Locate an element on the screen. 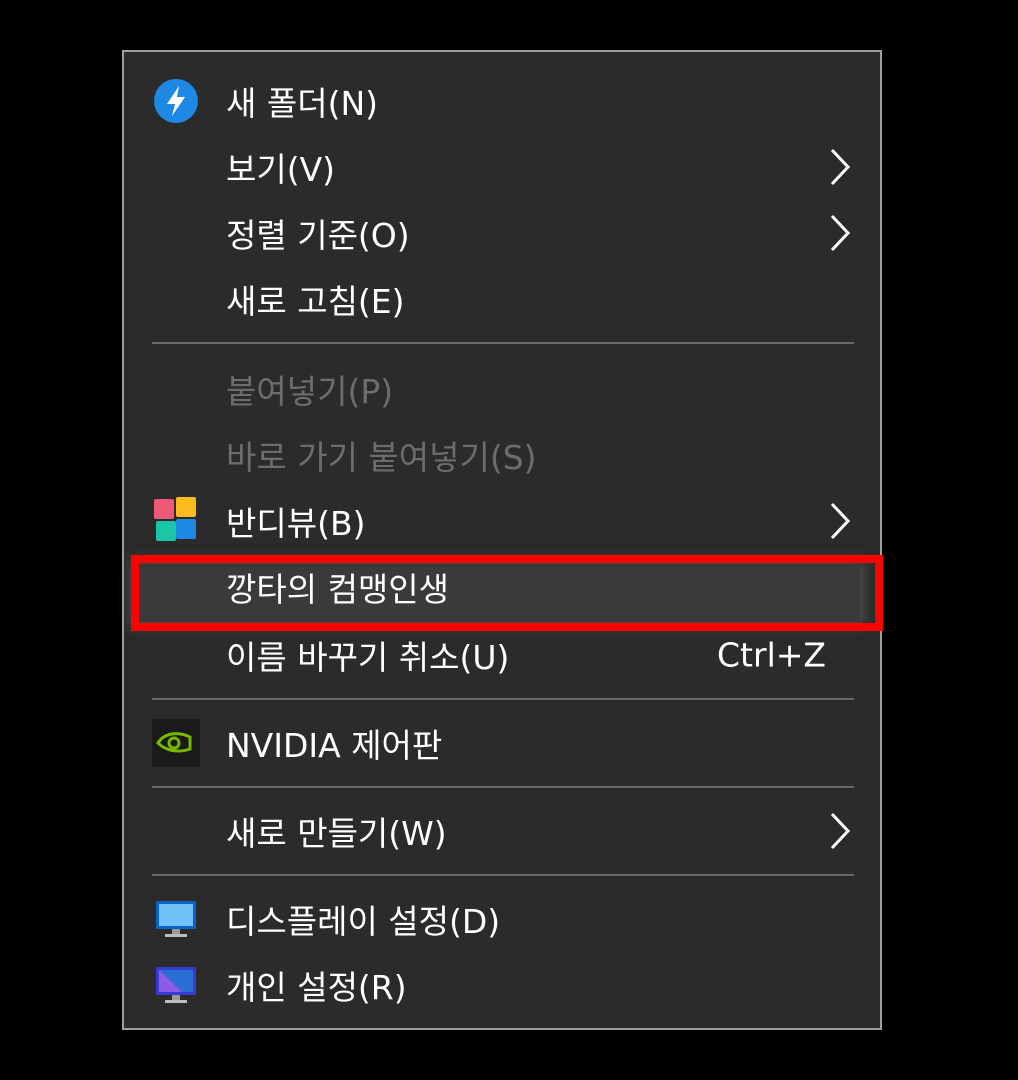 This screenshot has width=1018, height=1080. menu-item-undo-rename: 이름 바꾸기 취소(U) Ctrl+Z is located at coordinates (502, 655).